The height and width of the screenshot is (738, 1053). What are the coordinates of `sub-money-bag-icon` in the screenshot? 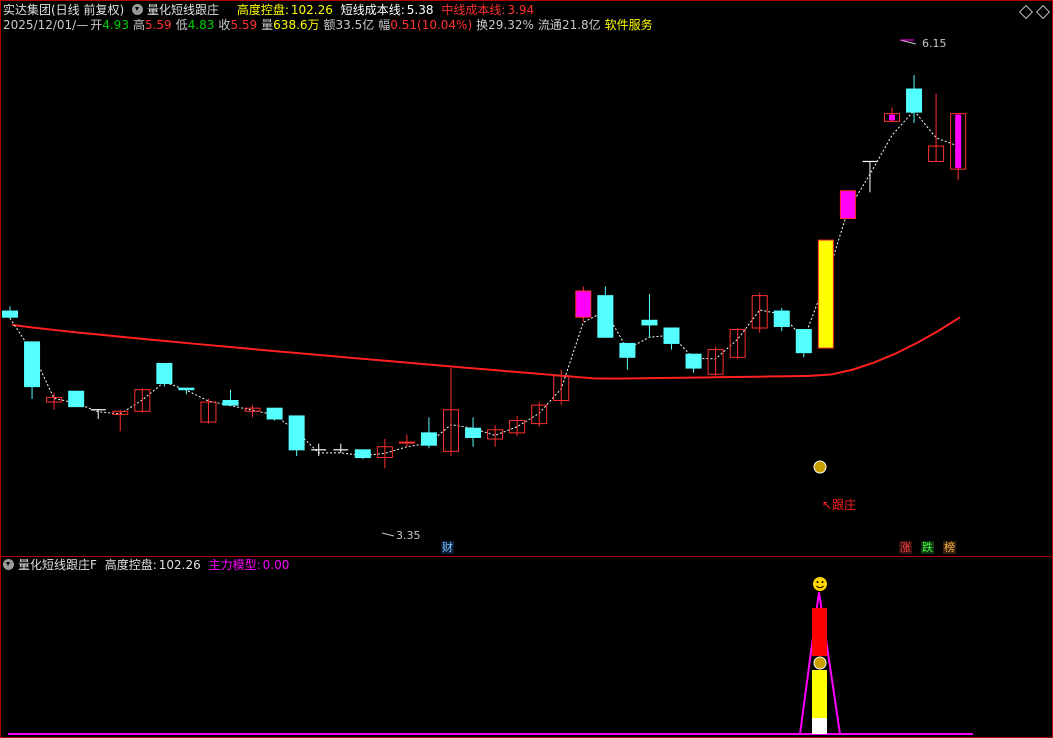 It's located at (820, 663).